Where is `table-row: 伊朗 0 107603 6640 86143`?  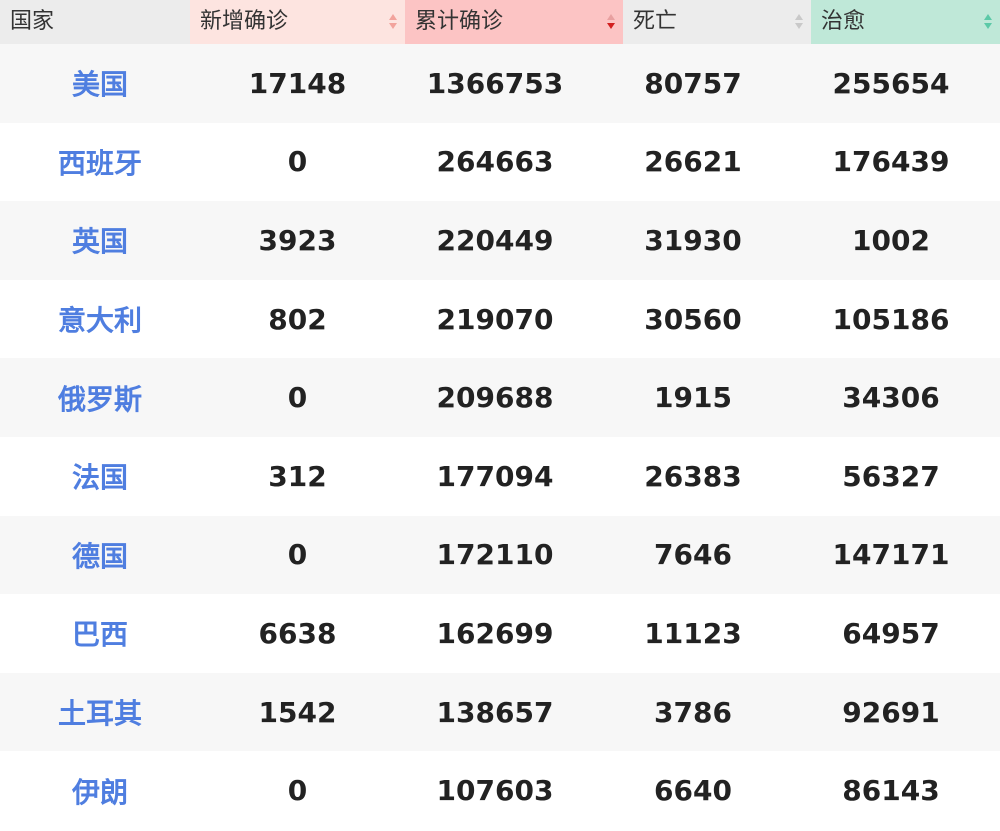
table-row: 伊朗 0 107603 6640 86143 is located at coordinates (500, 790).